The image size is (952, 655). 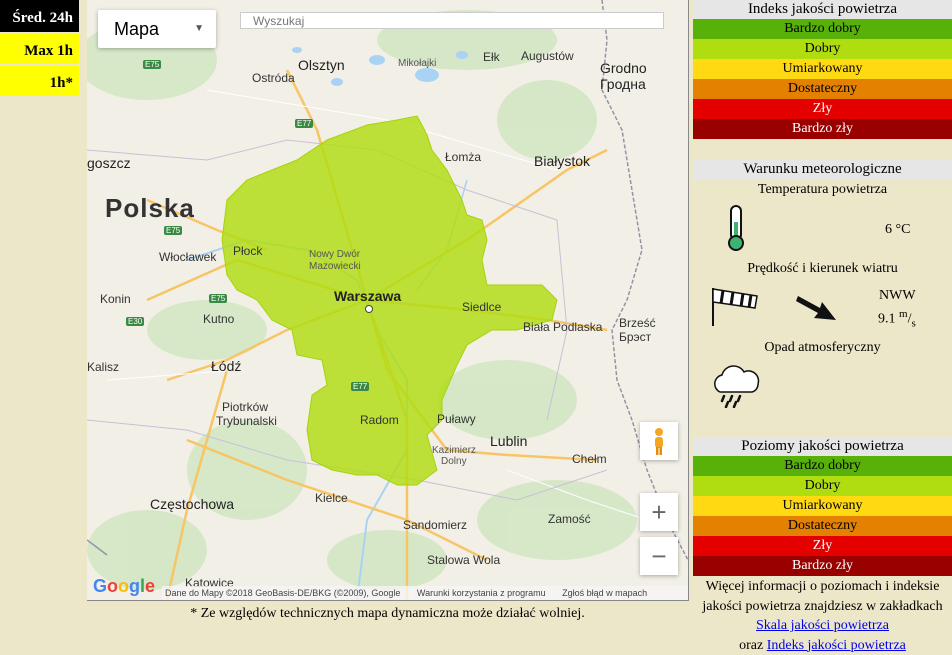 I want to click on meteo-title: Warunku meteorologiczne, so click(x=822, y=169).